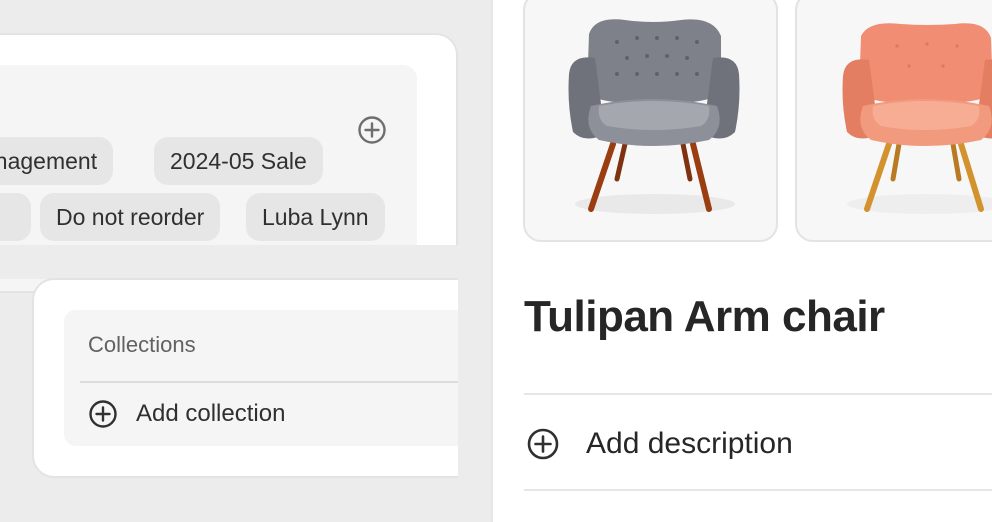 The height and width of the screenshot is (522, 992). What do you see at coordinates (142, 344) in the screenshot?
I see `collections-header: Collections` at bounding box center [142, 344].